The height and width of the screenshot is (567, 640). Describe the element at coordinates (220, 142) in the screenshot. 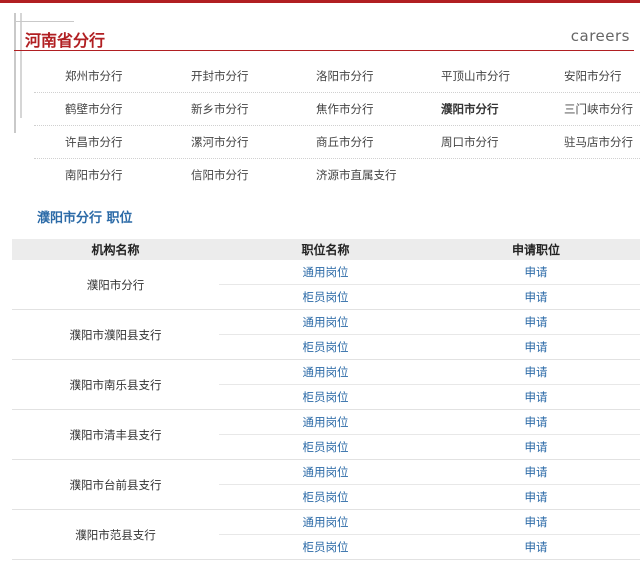

I see `branch-link: 漯河市分行` at that location.